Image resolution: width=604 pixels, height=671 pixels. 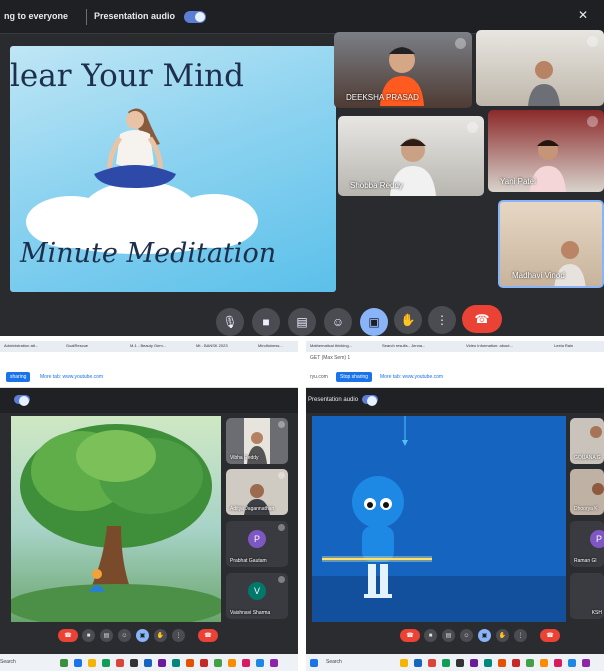 I want to click on participant-tile: KSH, so click(x=587, y=596).